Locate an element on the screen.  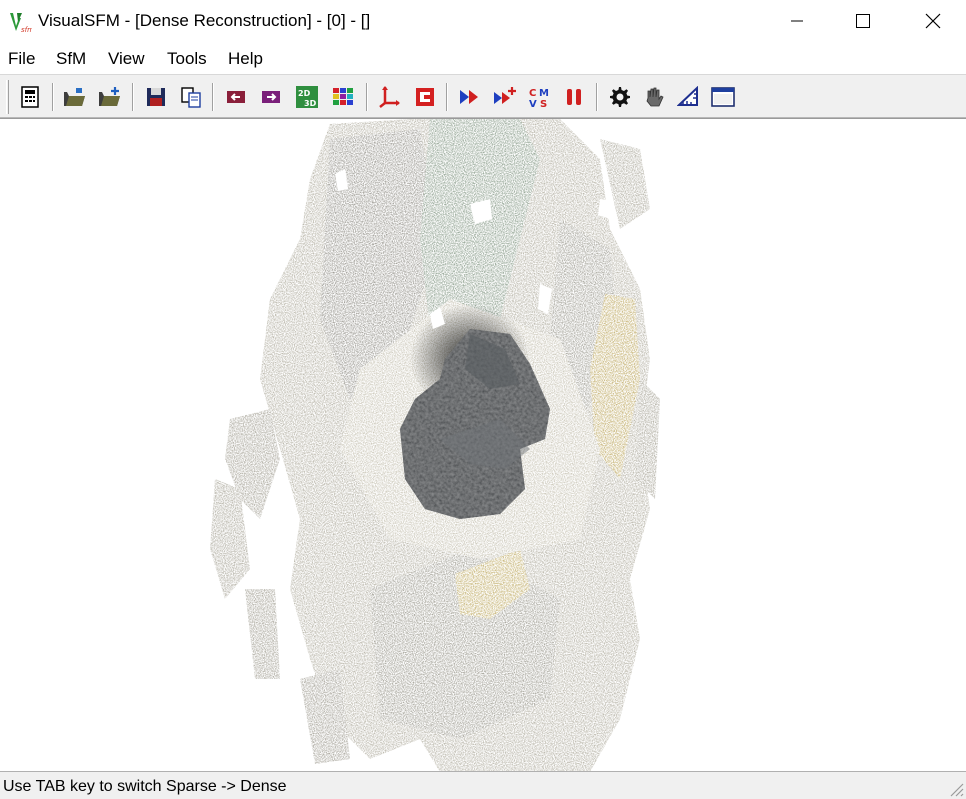
color-grid-button is located at coordinates (343, 97).